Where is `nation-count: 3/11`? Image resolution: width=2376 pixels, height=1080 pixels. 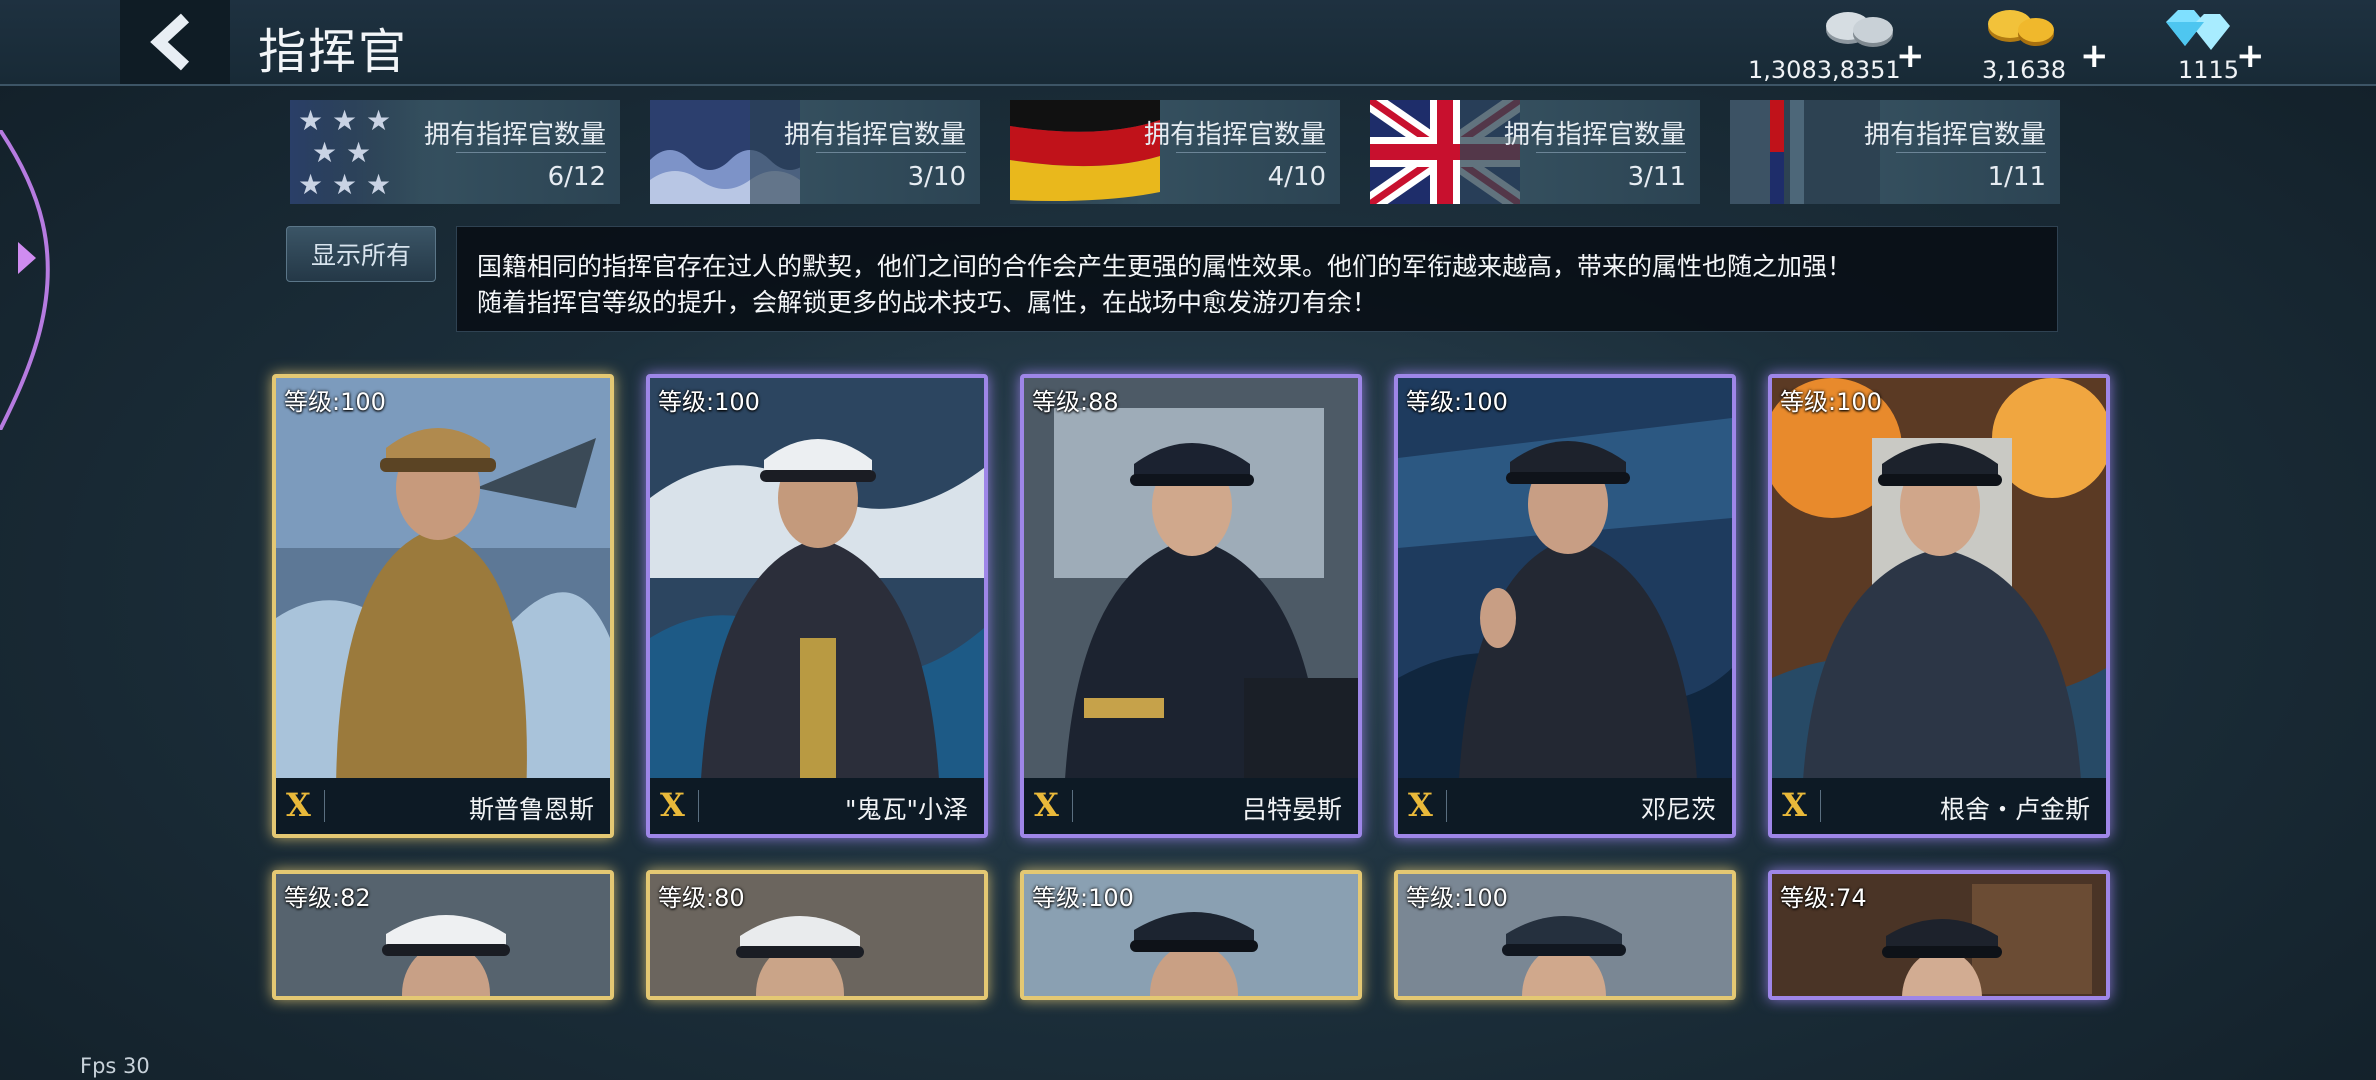
nation-count: 3/11 is located at coordinates (1656, 177).